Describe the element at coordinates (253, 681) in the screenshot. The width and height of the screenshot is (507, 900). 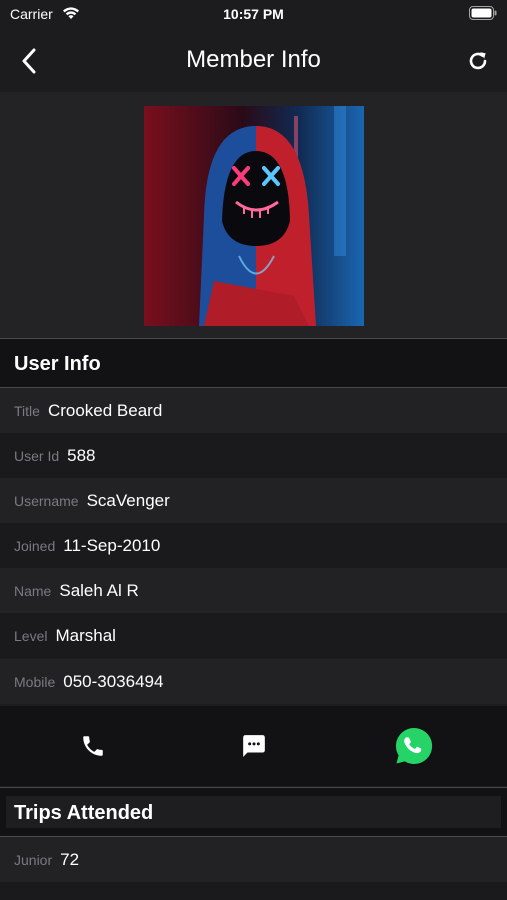
I see `info-row-mobile: Mobile 050-3036494` at that location.